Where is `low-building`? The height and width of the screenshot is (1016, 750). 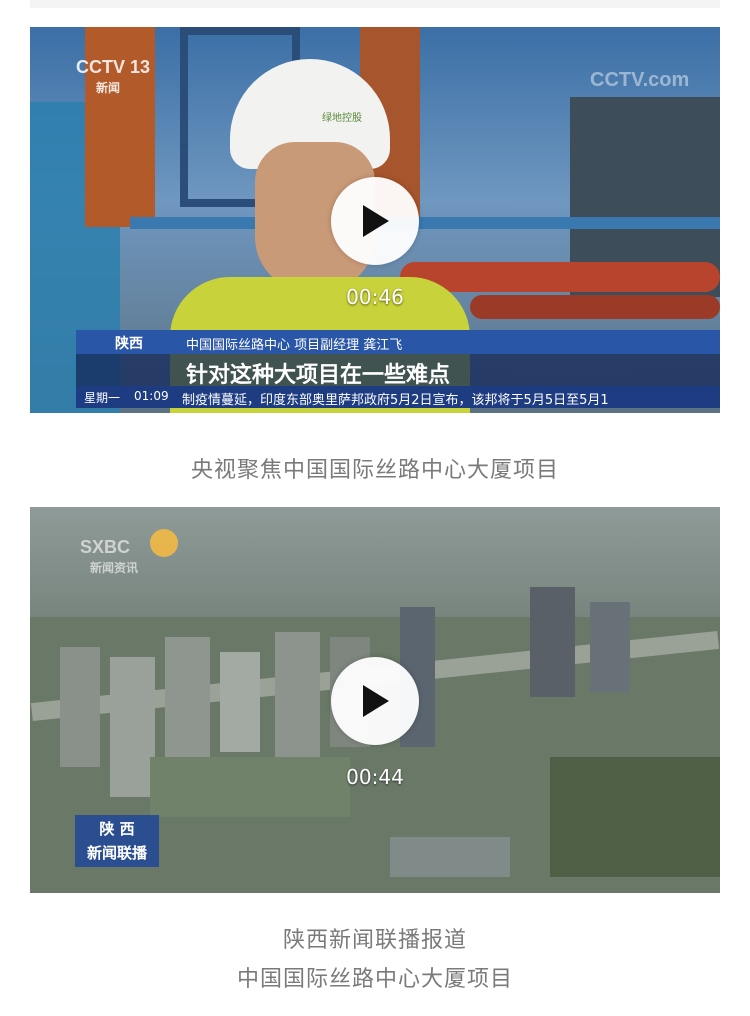
low-building is located at coordinates (450, 857).